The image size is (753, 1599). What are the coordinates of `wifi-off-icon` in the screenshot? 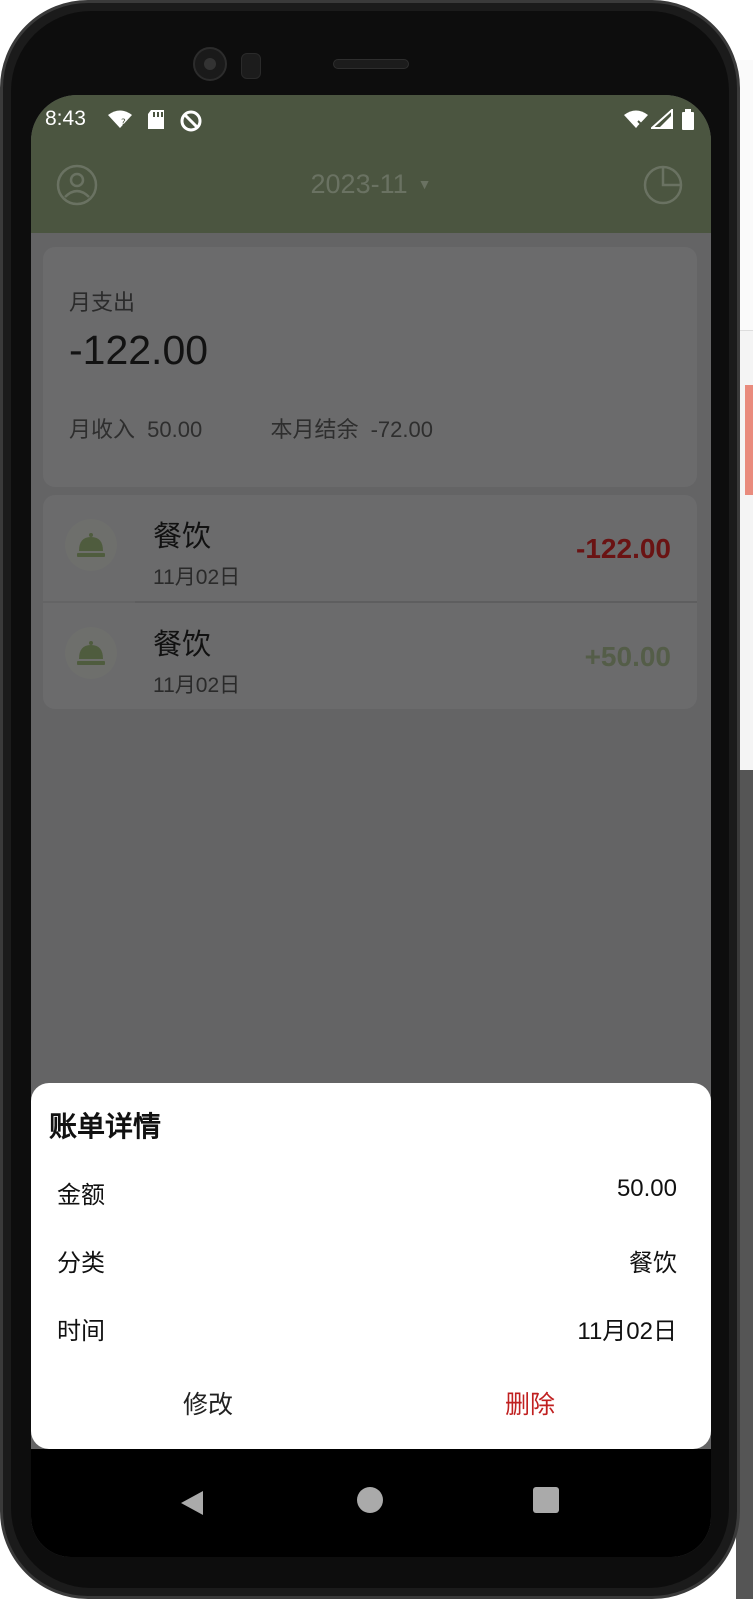 It's located at (636, 119).